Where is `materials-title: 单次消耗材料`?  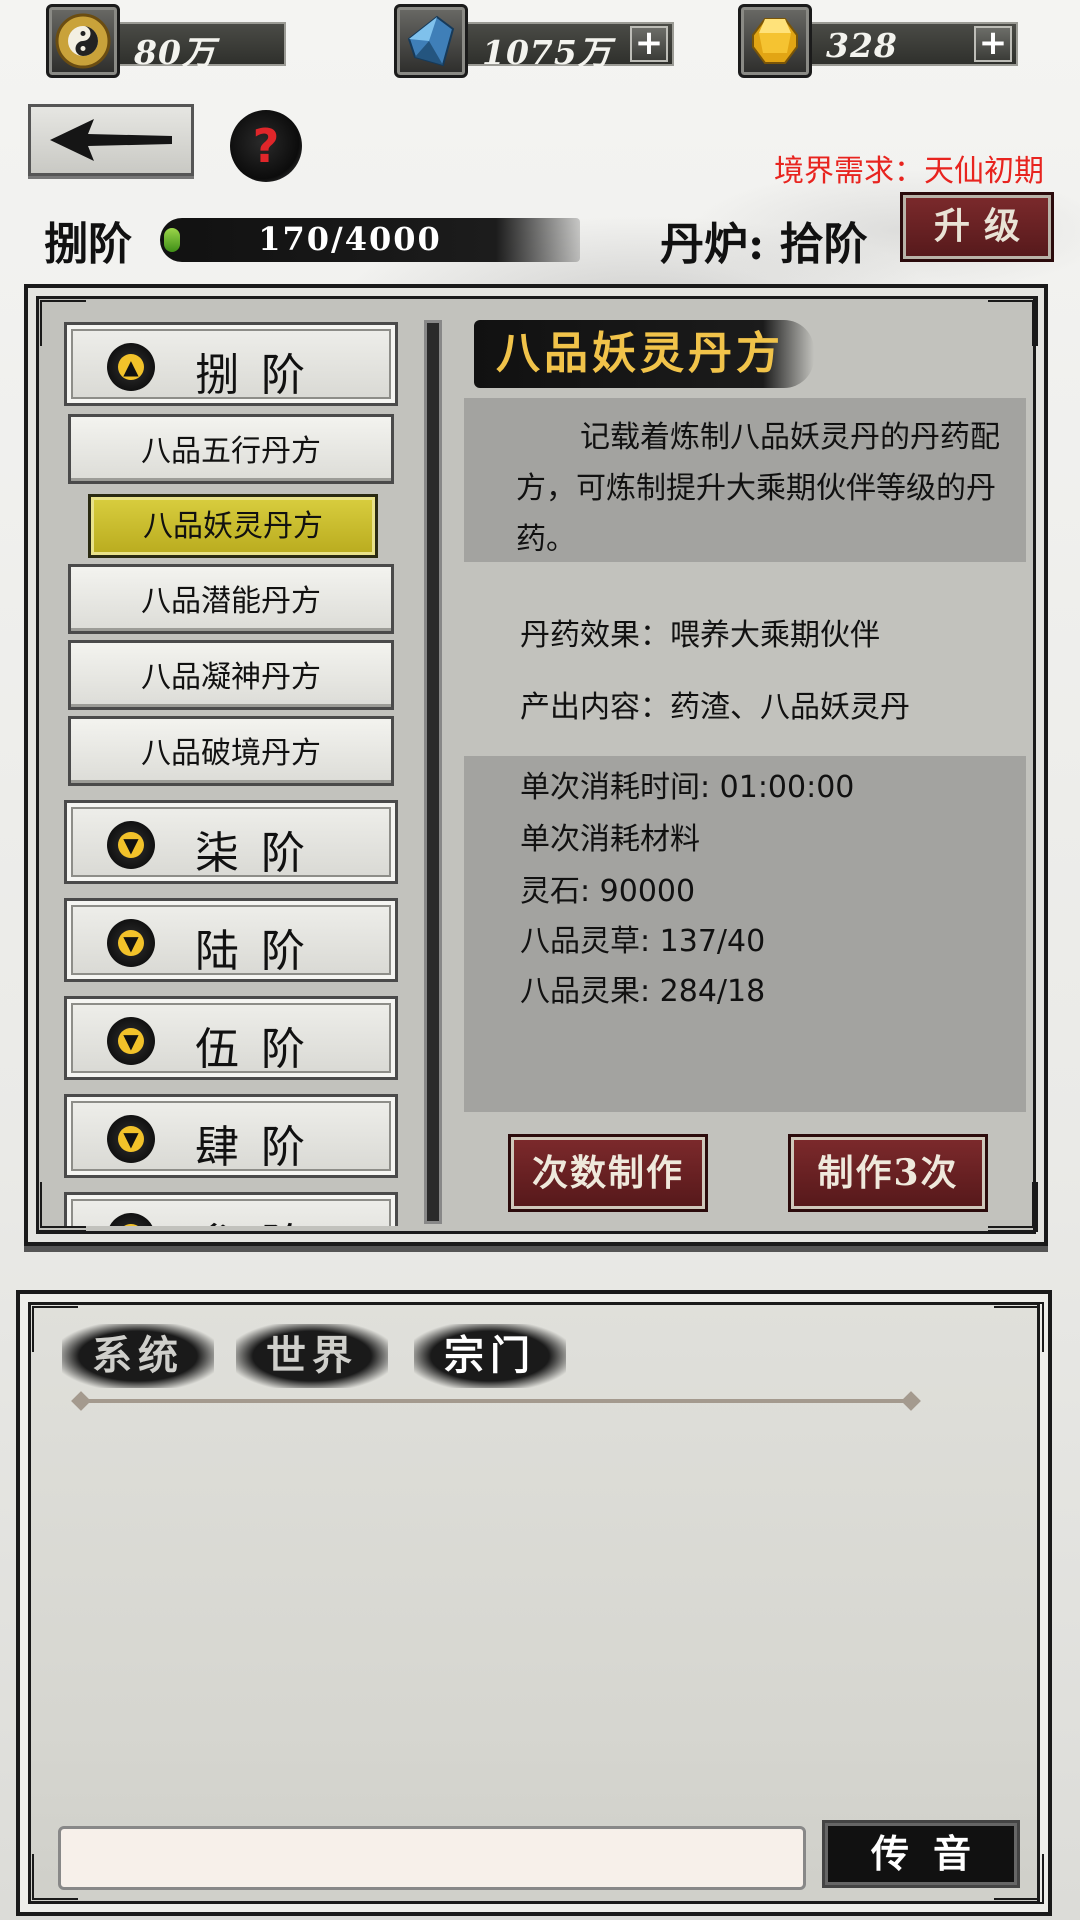
materials-title: 单次消耗材料 is located at coordinates (610, 839).